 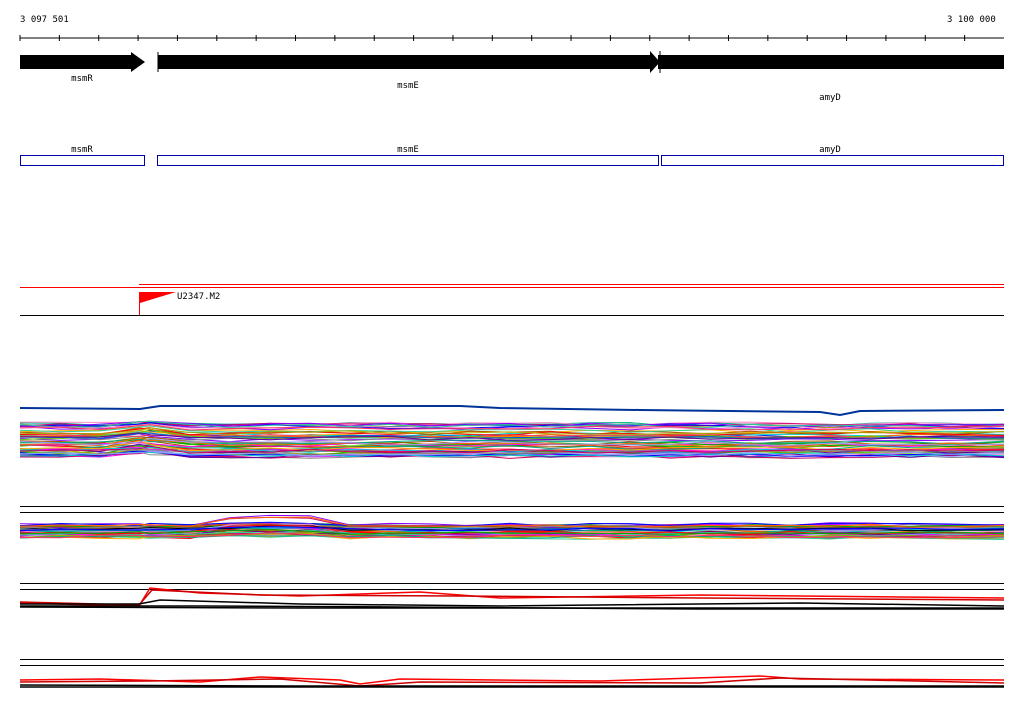 What do you see at coordinates (831, 62) in the screenshot?
I see `gene-arrow-amyD` at bounding box center [831, 62].